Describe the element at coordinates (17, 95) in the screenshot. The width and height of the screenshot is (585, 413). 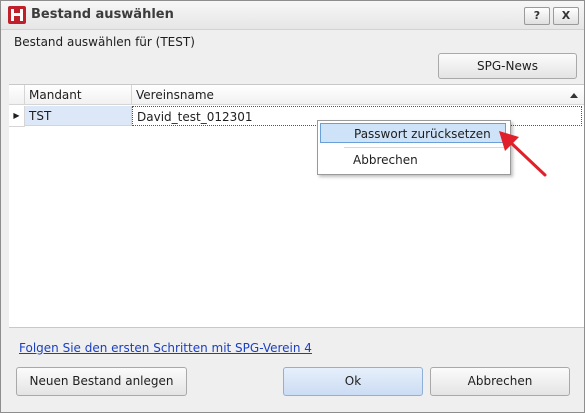
I see `row-header-corner` at that location.